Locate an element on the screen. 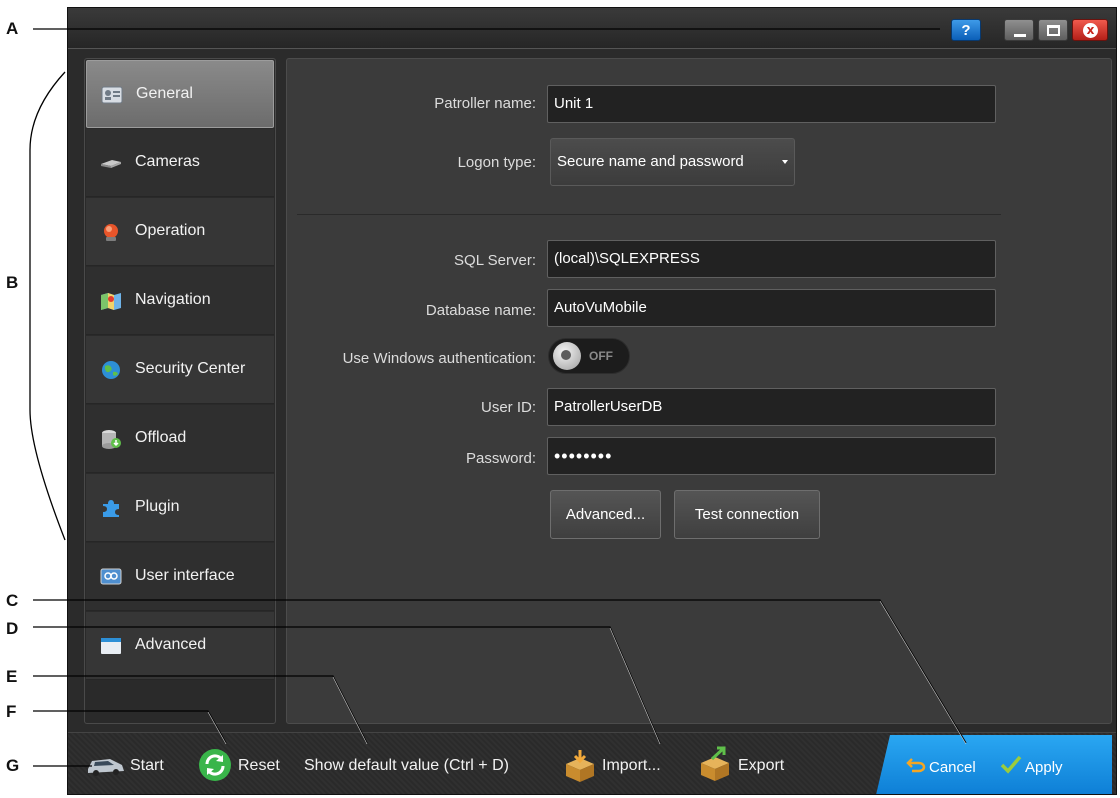  reset-button: Reset is located at coordinates (243, 763).